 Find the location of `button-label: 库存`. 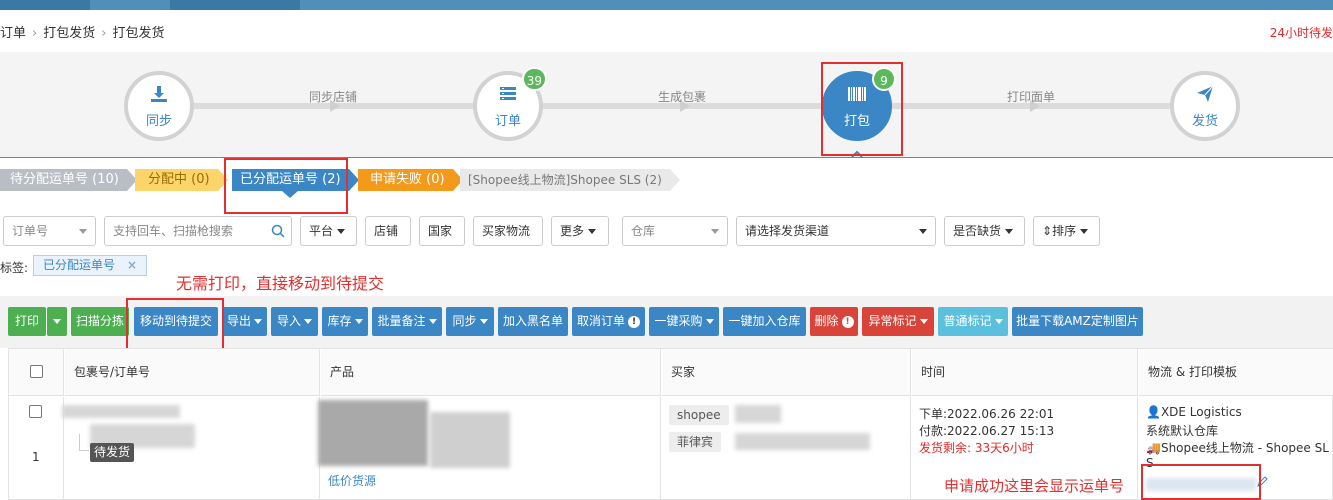

button-label: 库存 is located at coordinates (339, 321).